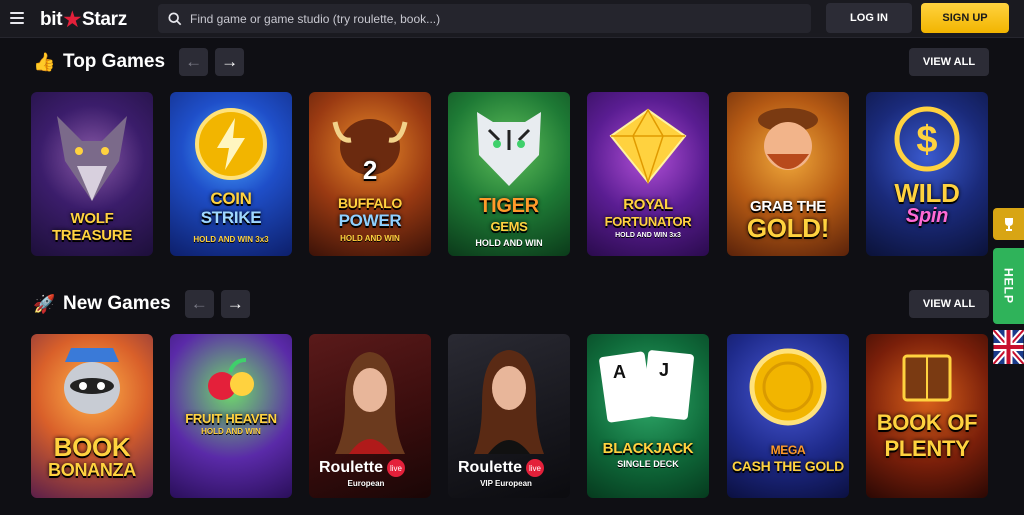  What do you see at coordinates (788, 228) in the screenshot?
I see `game-title-line2: GOLD!` at bounding box center [788, 228].